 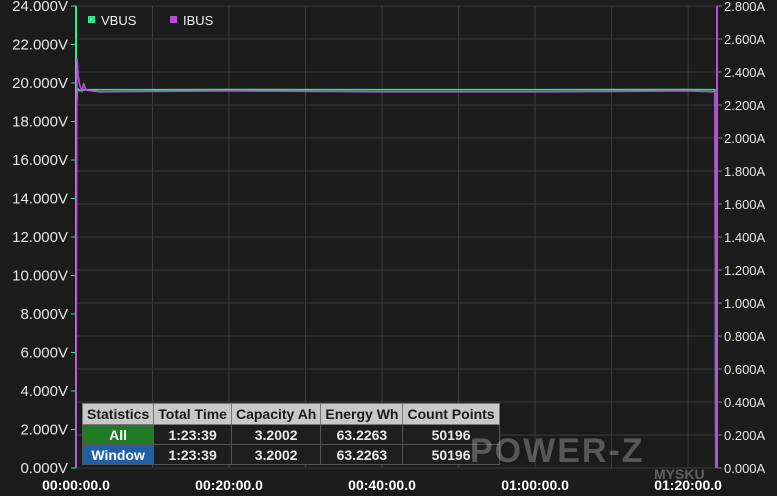 I want to click on x-tick-label: 00:20:00.0, so click(x=229, y=485).